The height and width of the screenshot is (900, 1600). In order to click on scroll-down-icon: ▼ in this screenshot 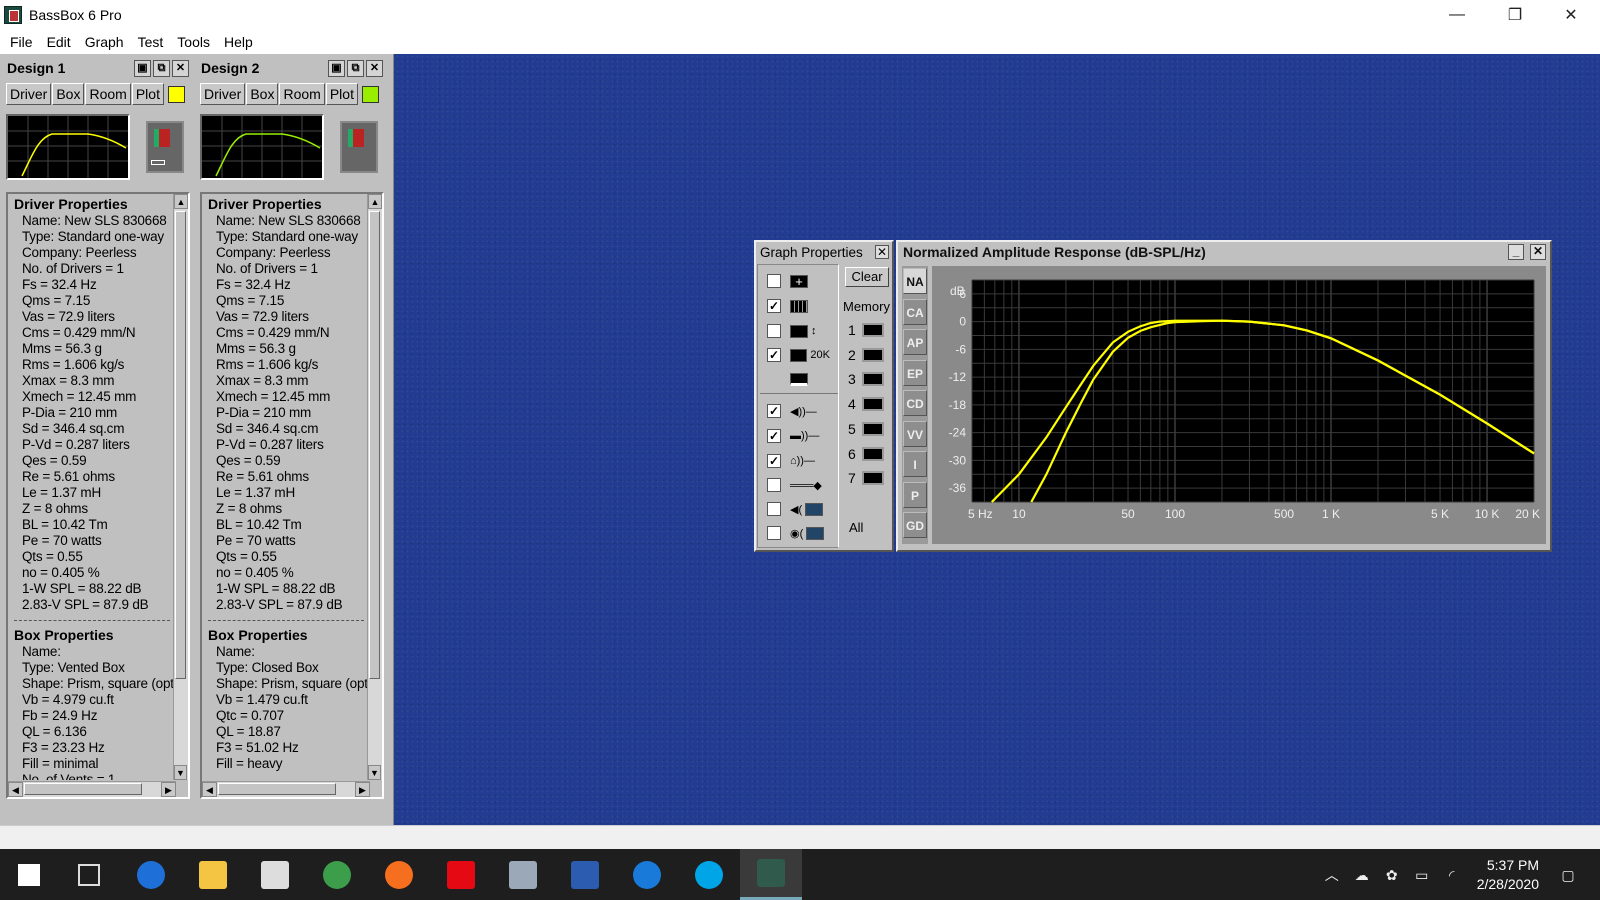, I will do `click(374, 772)`.